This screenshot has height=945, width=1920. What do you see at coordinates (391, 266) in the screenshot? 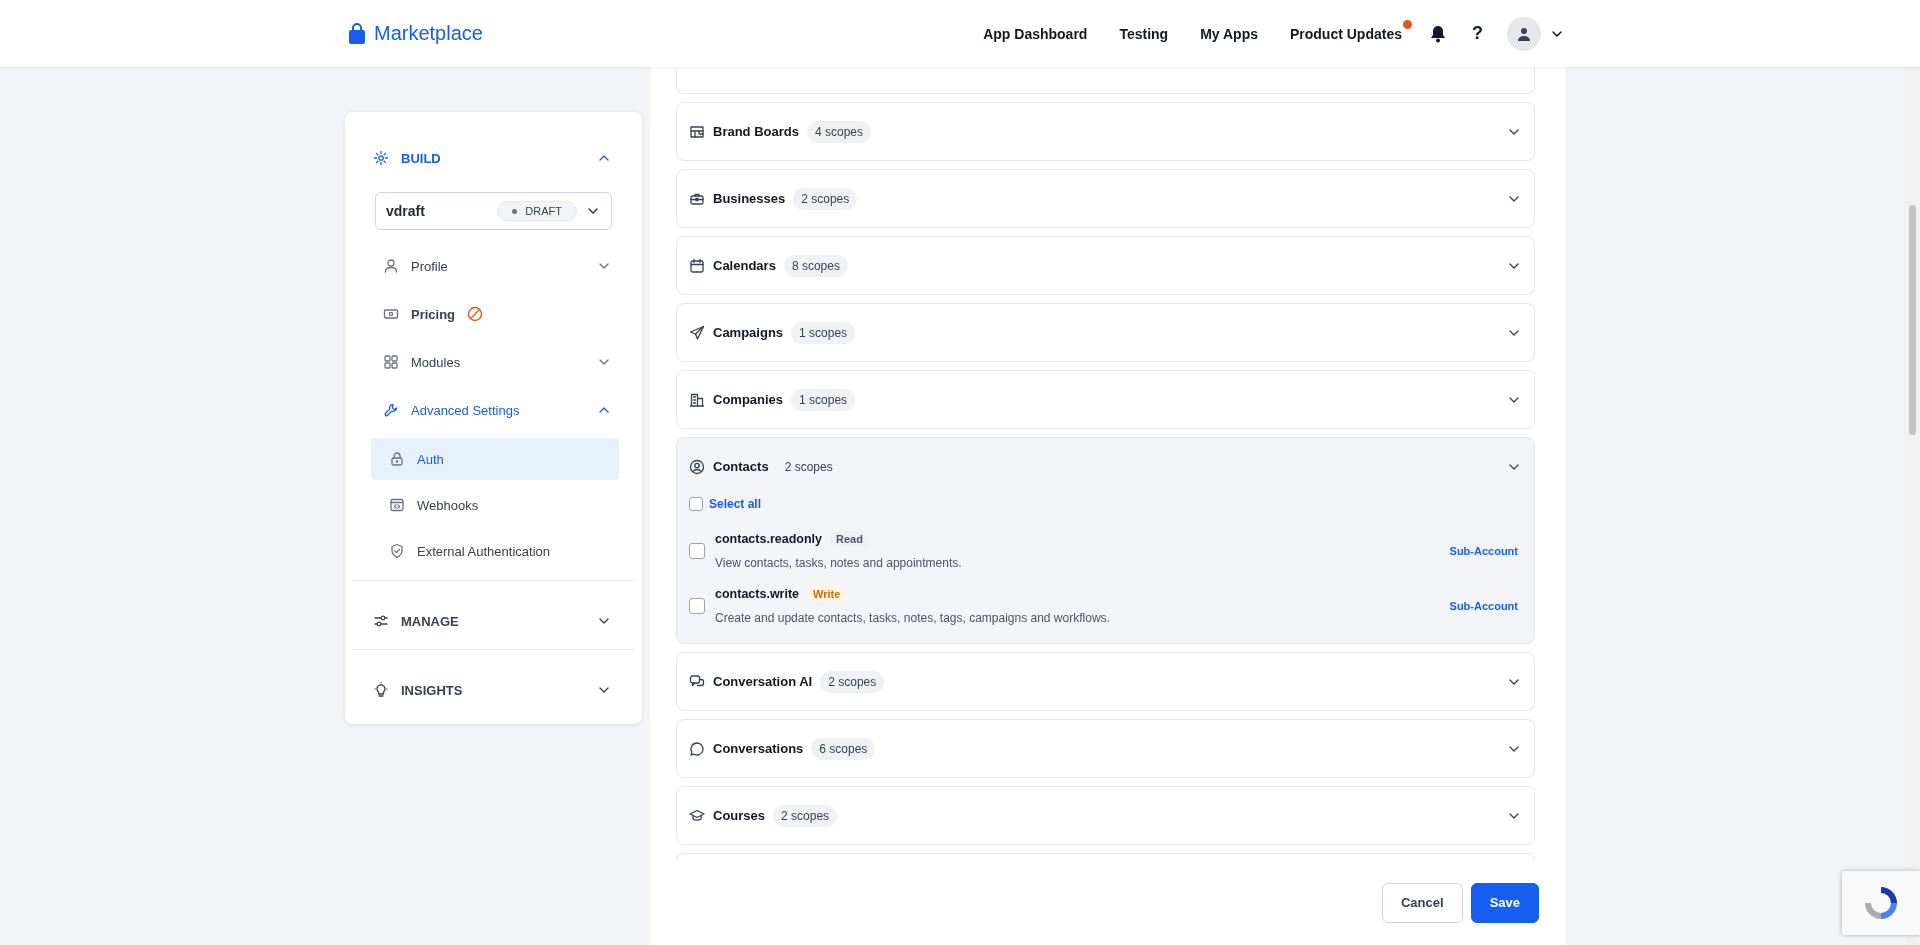
I see `person-icon` at bounding box center [391, 266].